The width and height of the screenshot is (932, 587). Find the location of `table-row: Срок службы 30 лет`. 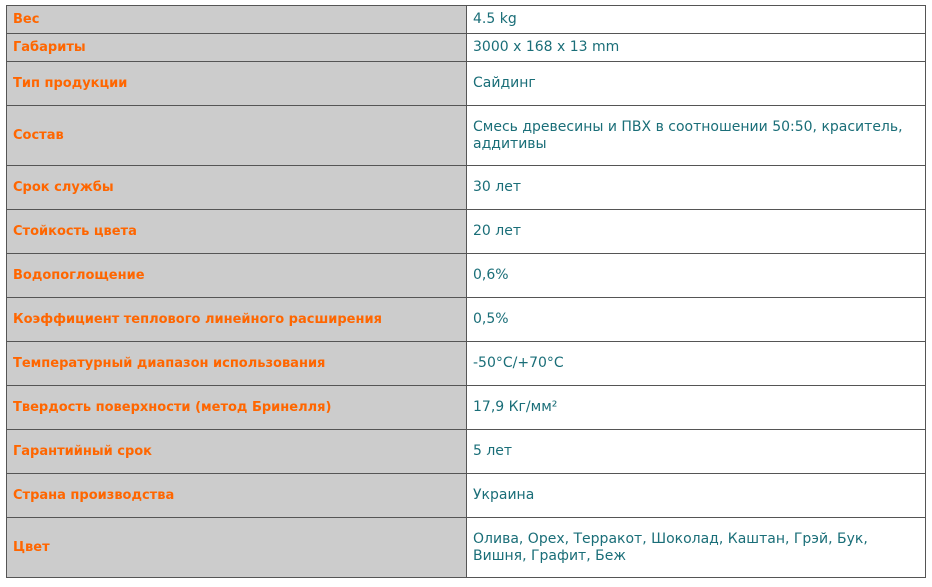

table-row: Срок службы 30 лет is located at coordinates (466, 187).